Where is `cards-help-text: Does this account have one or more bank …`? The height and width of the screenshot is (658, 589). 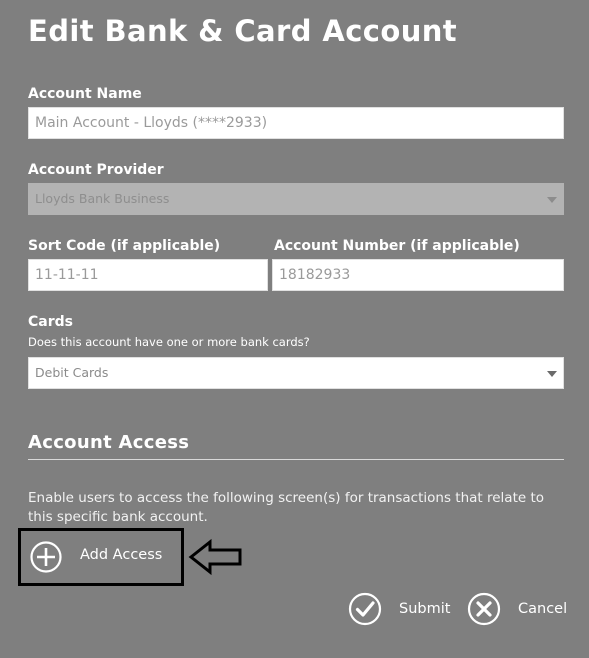
cards-help-text: Does this account have one or more bank … is located at coordinates (169, 342).